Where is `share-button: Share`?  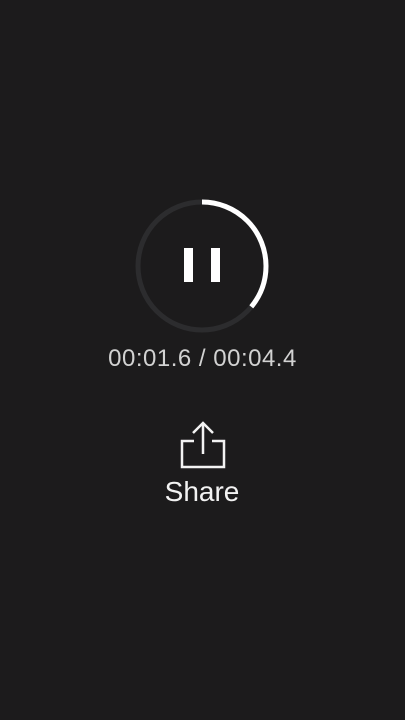 share-button: Share is located at coordinates (202, 466).